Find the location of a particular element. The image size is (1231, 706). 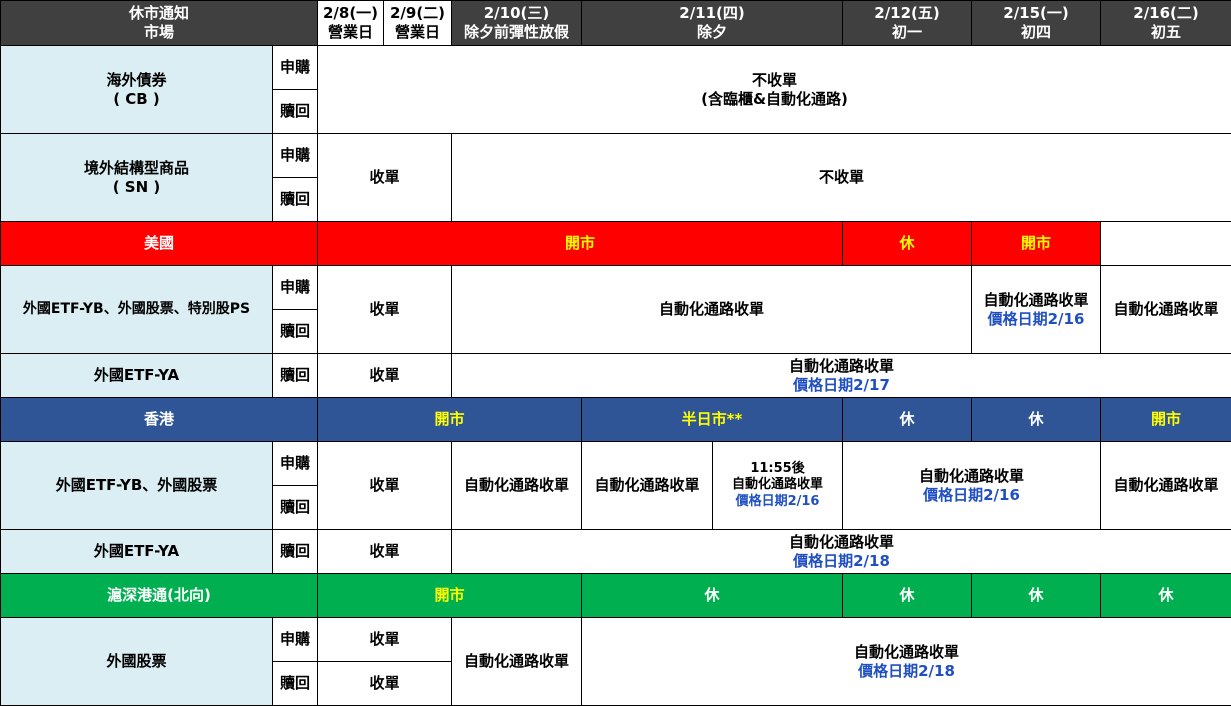

hk-open-0208-0210: 開市 is located at coordinates (450, 419).